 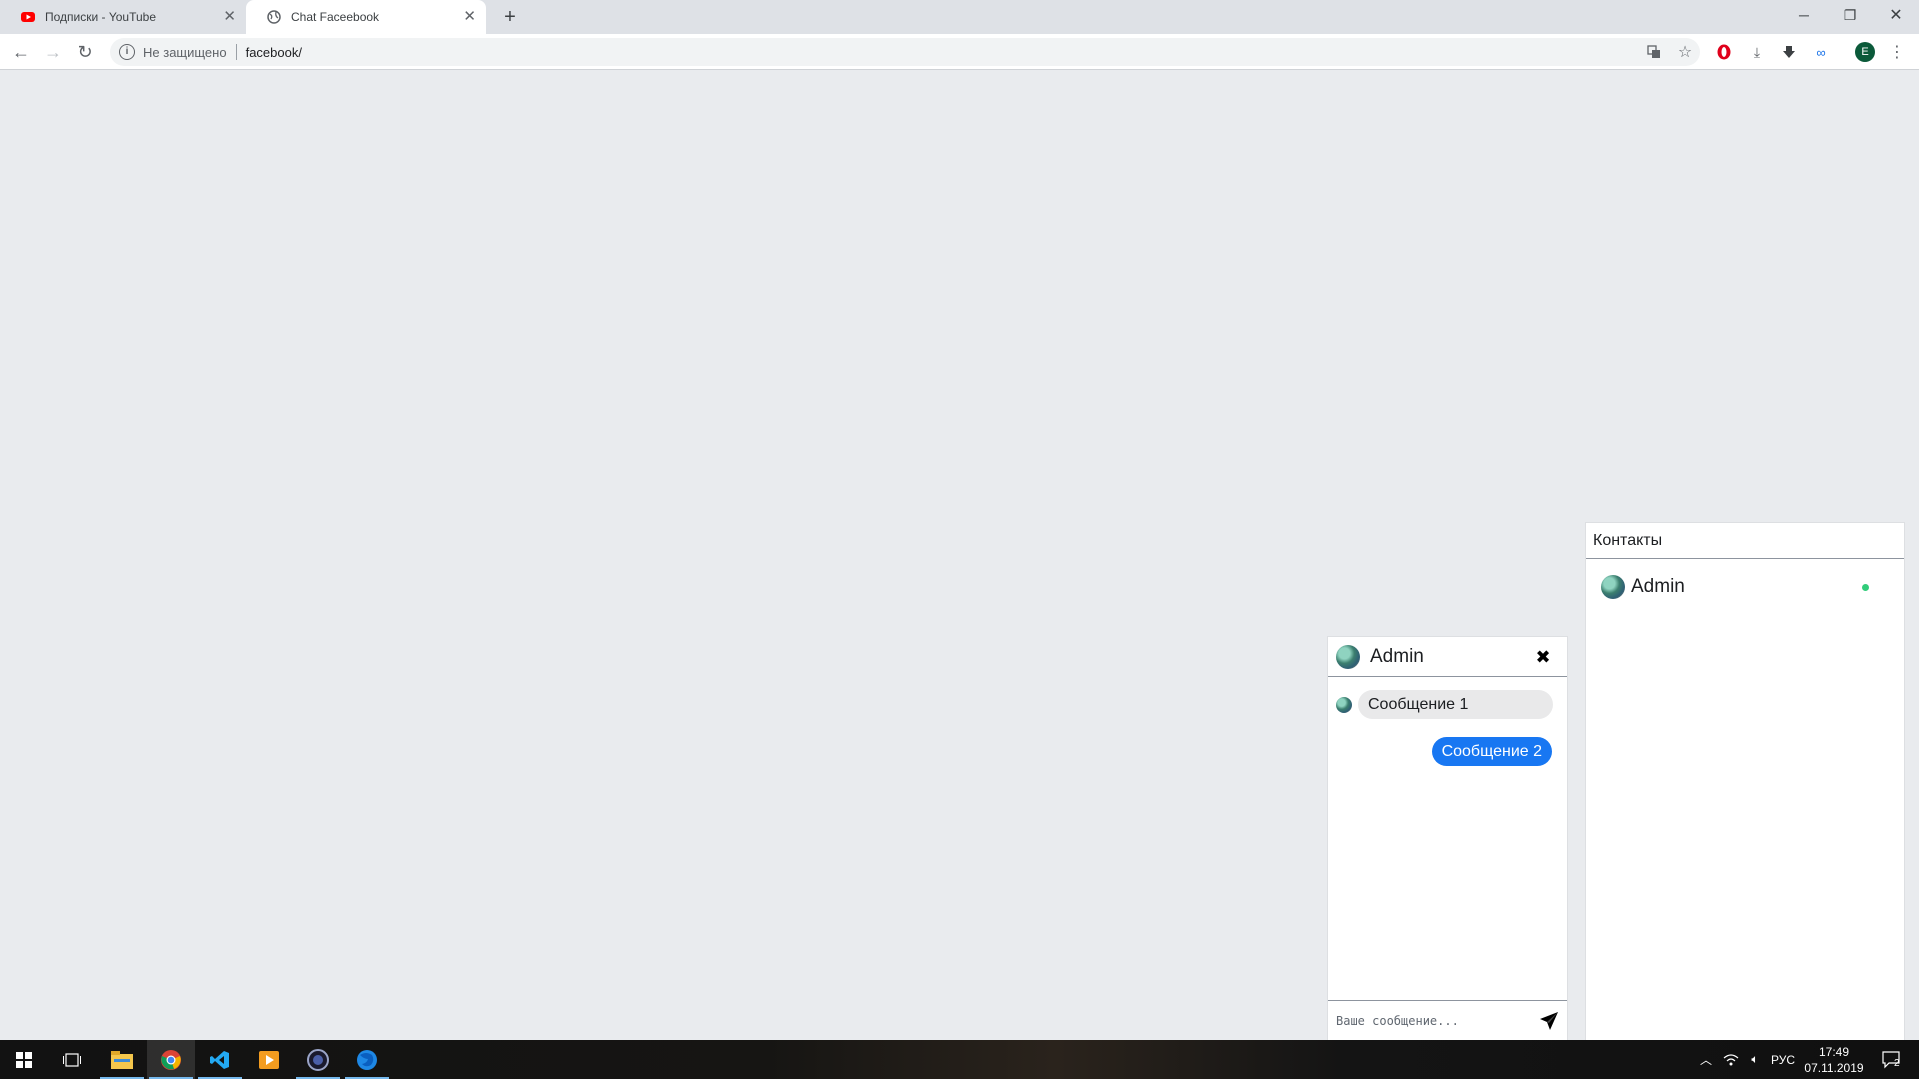 What do you see at coordinates (1834, 1068) in the screenshot?
I see `date: 07.11.2019` at bounding box center [1834, 1068].